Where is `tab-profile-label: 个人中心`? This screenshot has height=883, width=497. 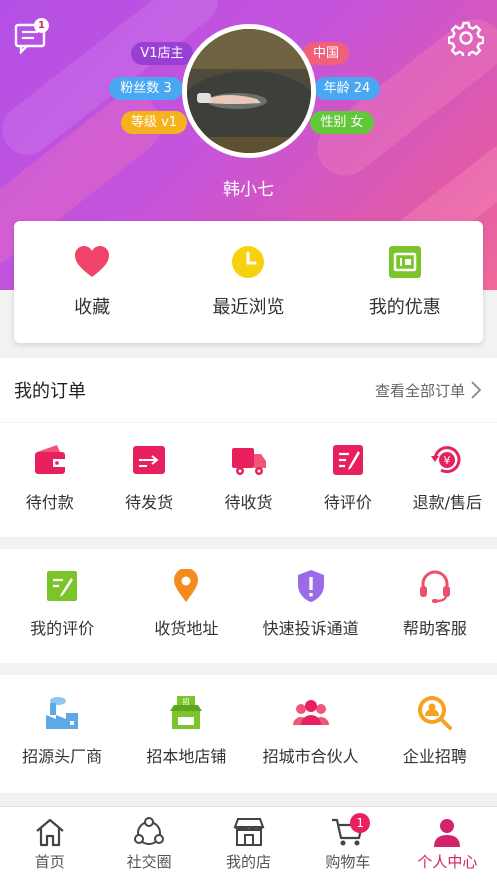 tab-profile-label: 个人中心 is located at coordinates (447, 862).